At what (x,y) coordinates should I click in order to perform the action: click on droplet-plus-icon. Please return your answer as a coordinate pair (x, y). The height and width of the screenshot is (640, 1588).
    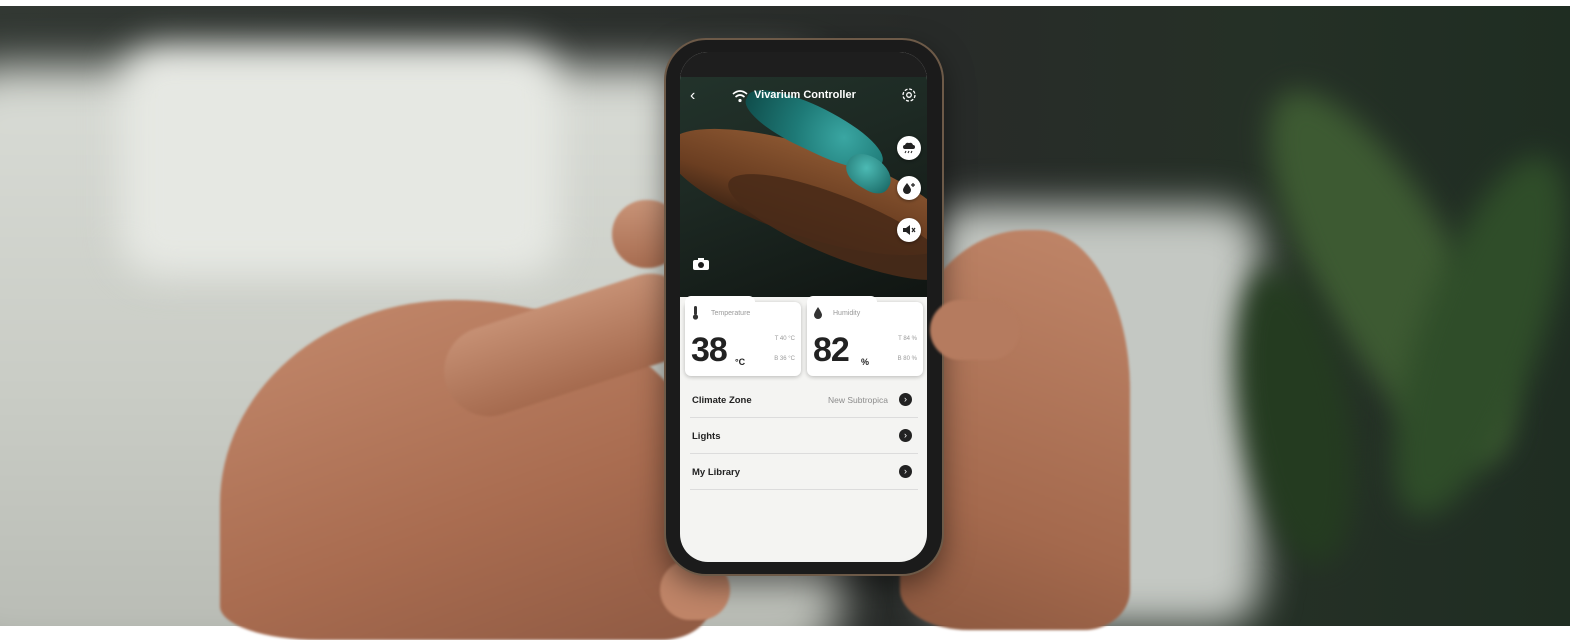
    Looking at the image, I should click on (909, 188).